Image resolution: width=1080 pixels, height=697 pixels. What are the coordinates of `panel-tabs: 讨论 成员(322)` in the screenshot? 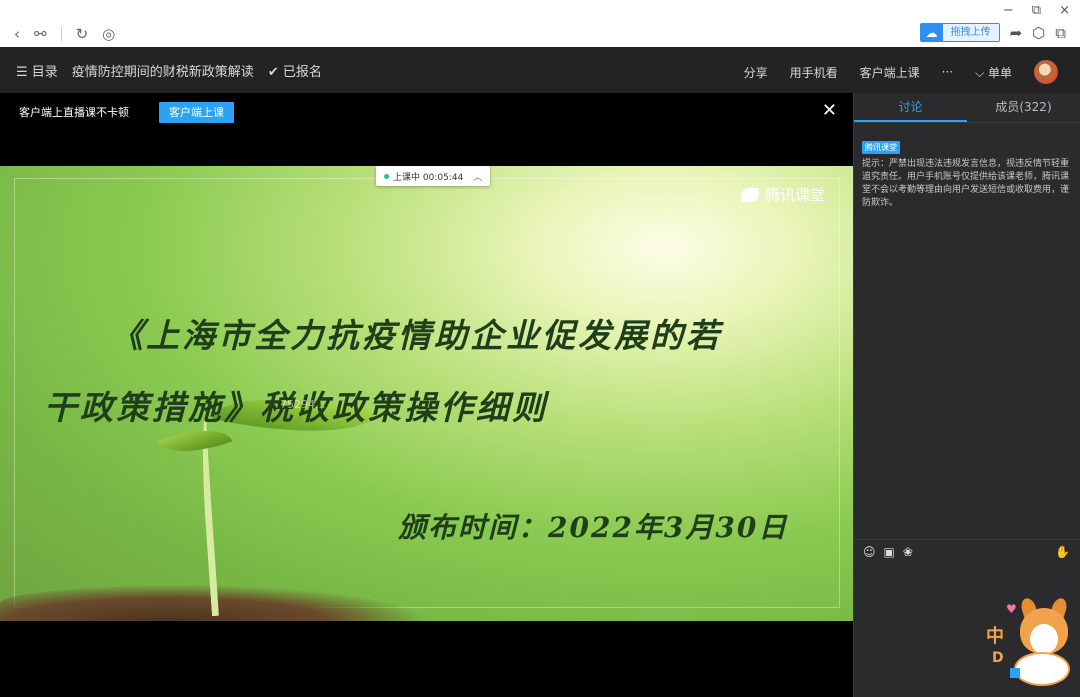 It's located at (967, 108).